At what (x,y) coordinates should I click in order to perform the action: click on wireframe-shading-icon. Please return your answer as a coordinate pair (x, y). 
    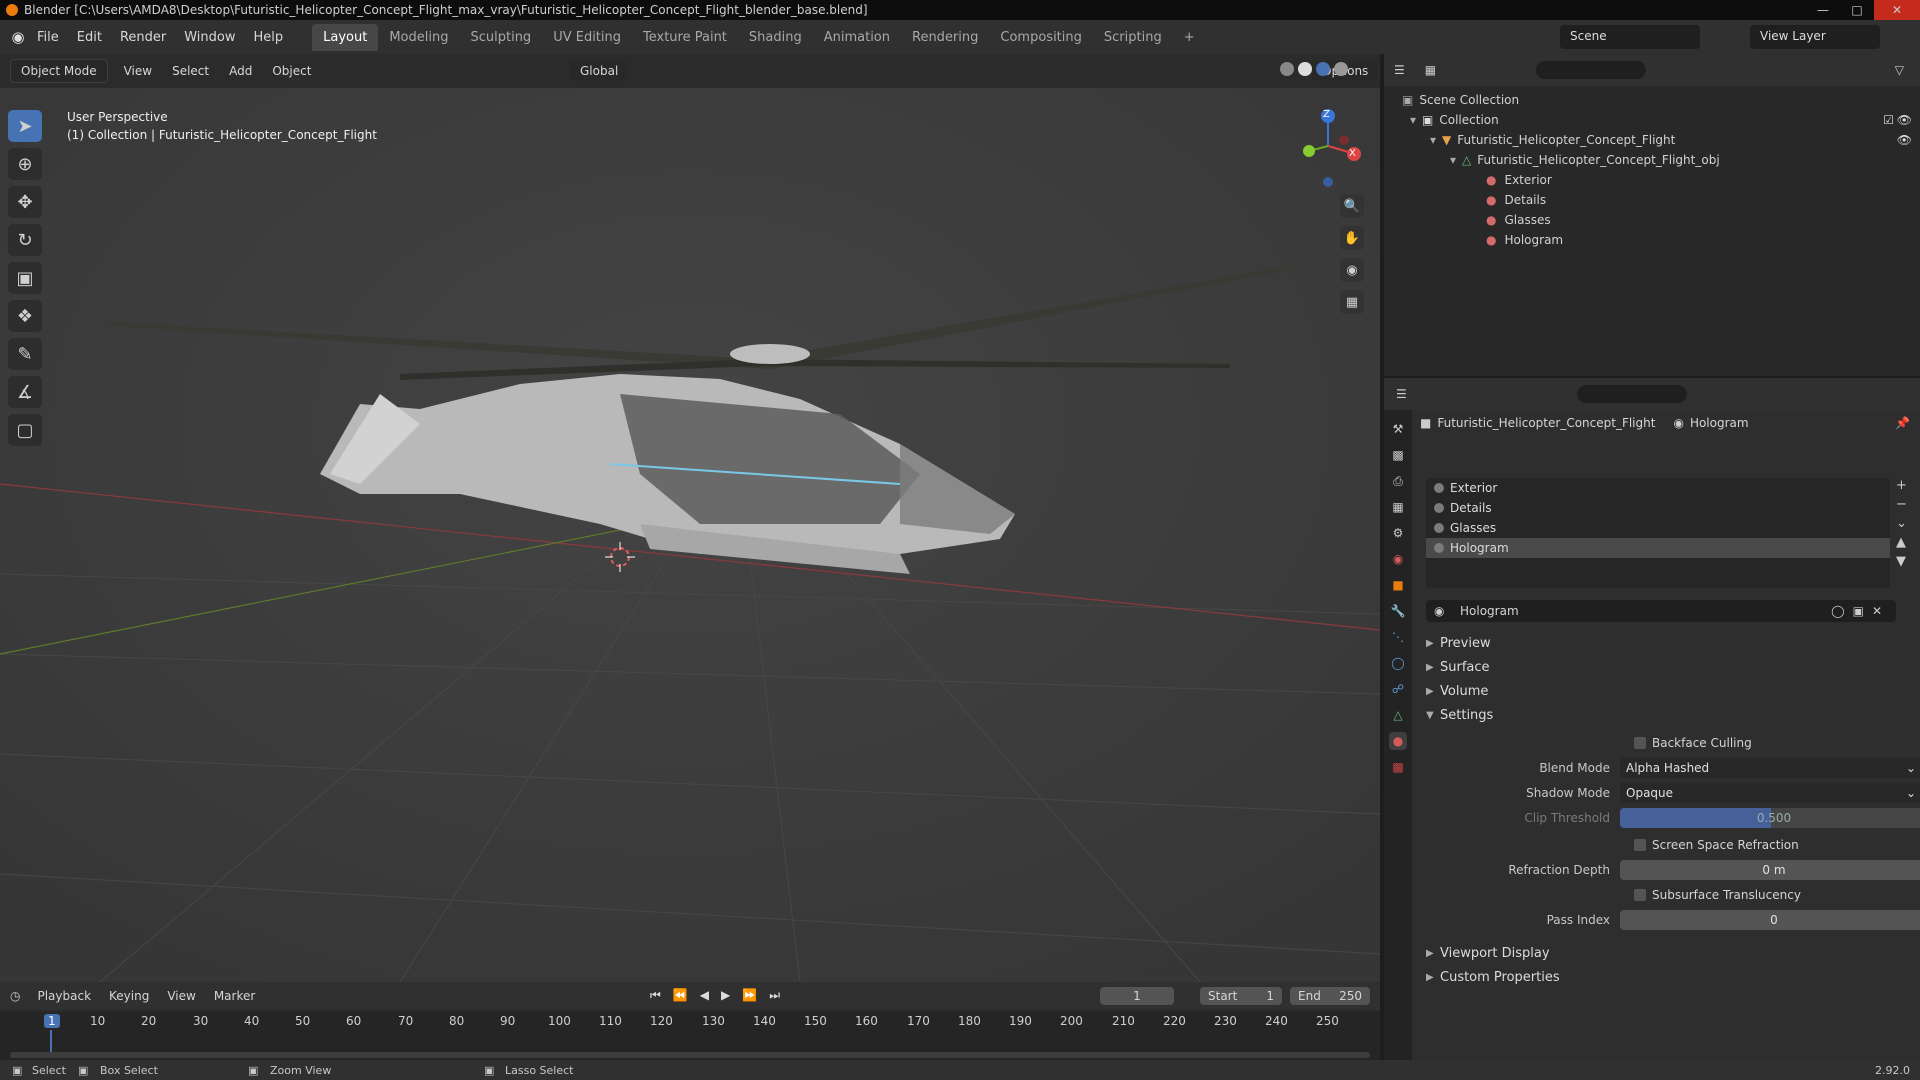
    Looking at the image, I should click on (1287, 69).